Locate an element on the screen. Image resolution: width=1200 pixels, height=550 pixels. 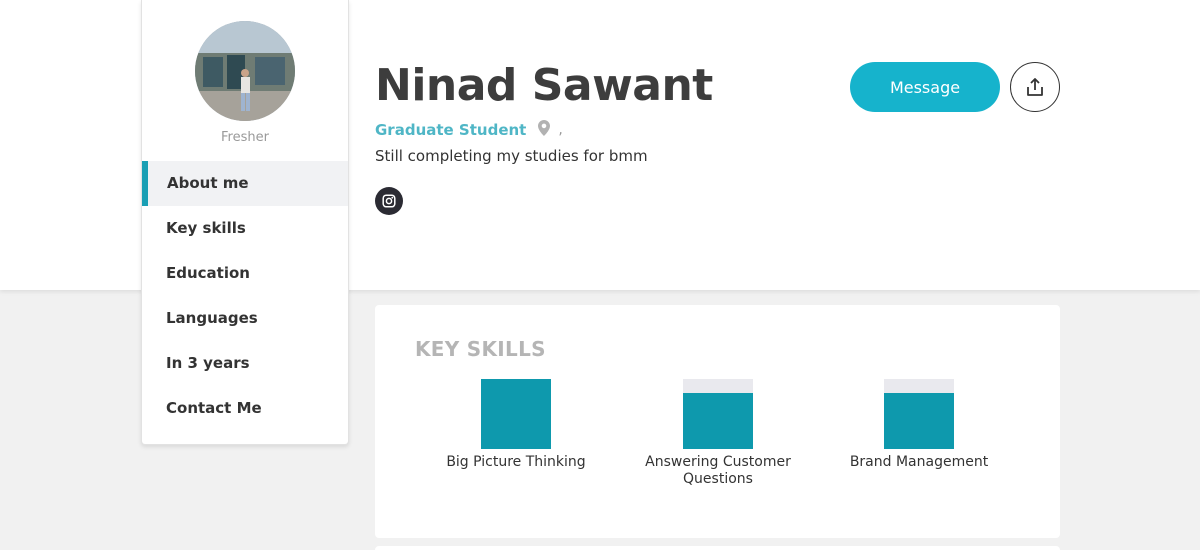
profile-bio: Still completing my studies for bmm is located at coordinates (511, 156).